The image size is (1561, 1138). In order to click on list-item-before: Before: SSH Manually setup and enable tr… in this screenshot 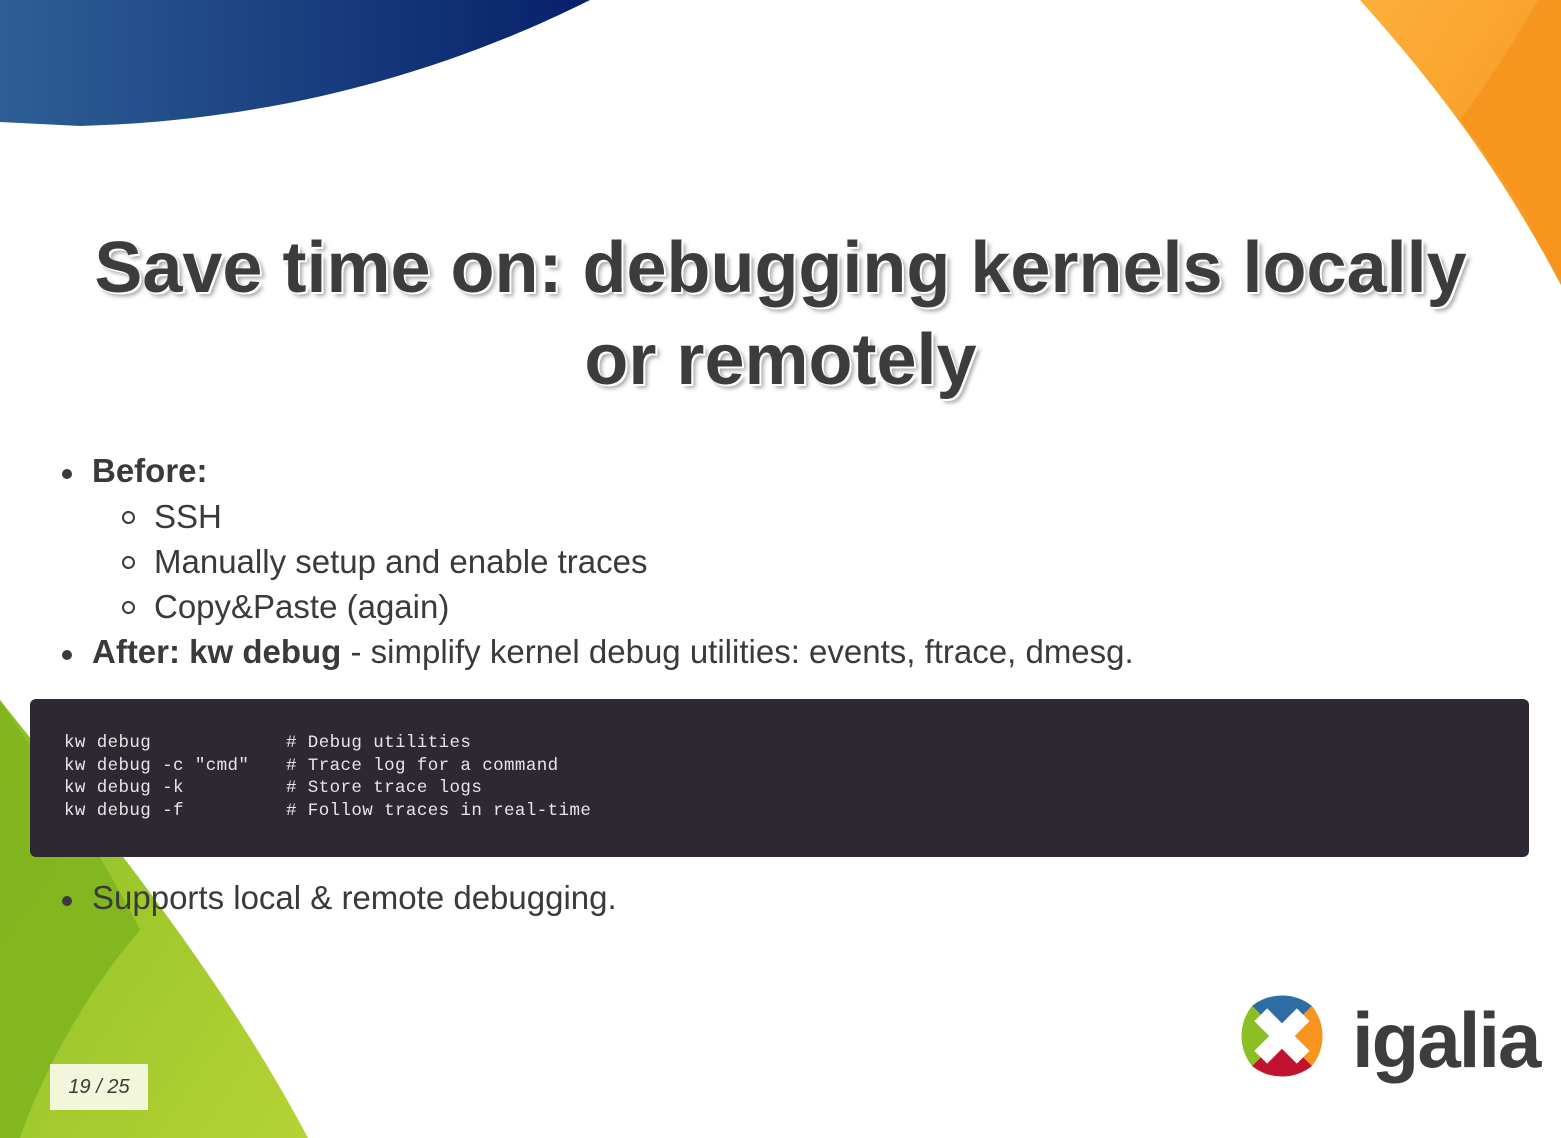, I will do `click(797, 538)`.